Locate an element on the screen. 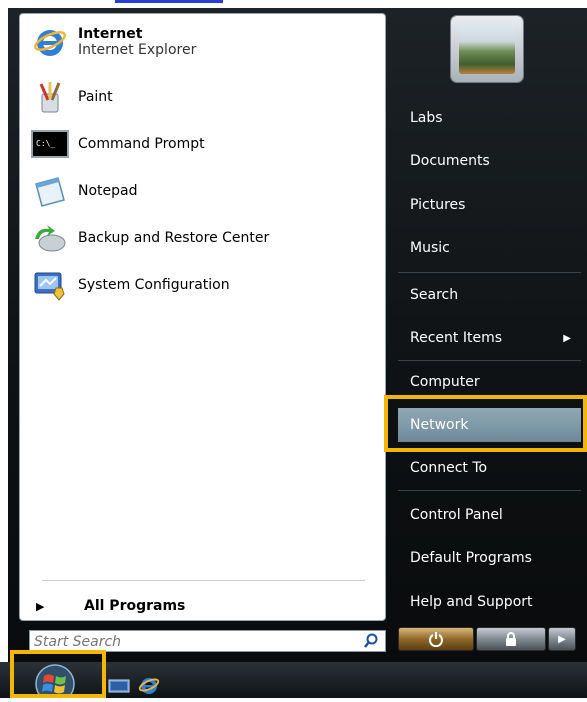 This screenshot has width=587, height=702. shutdown-options-button: ▶ is located at coordinates (562, 639).